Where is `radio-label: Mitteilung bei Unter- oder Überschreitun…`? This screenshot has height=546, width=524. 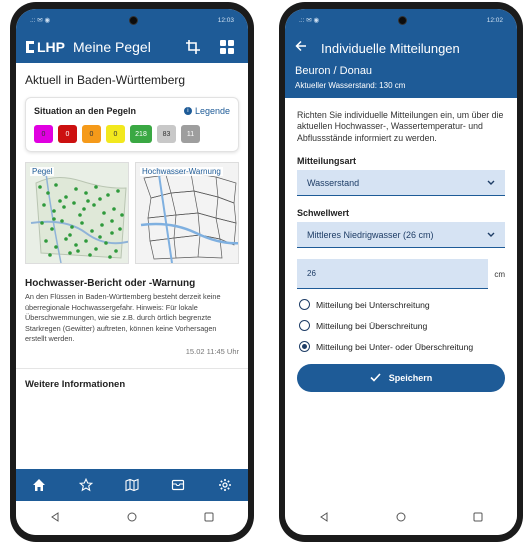
radio-label: Mitteilung bei Unter- oder Überschreitun… is located at coordinates (395, 346).